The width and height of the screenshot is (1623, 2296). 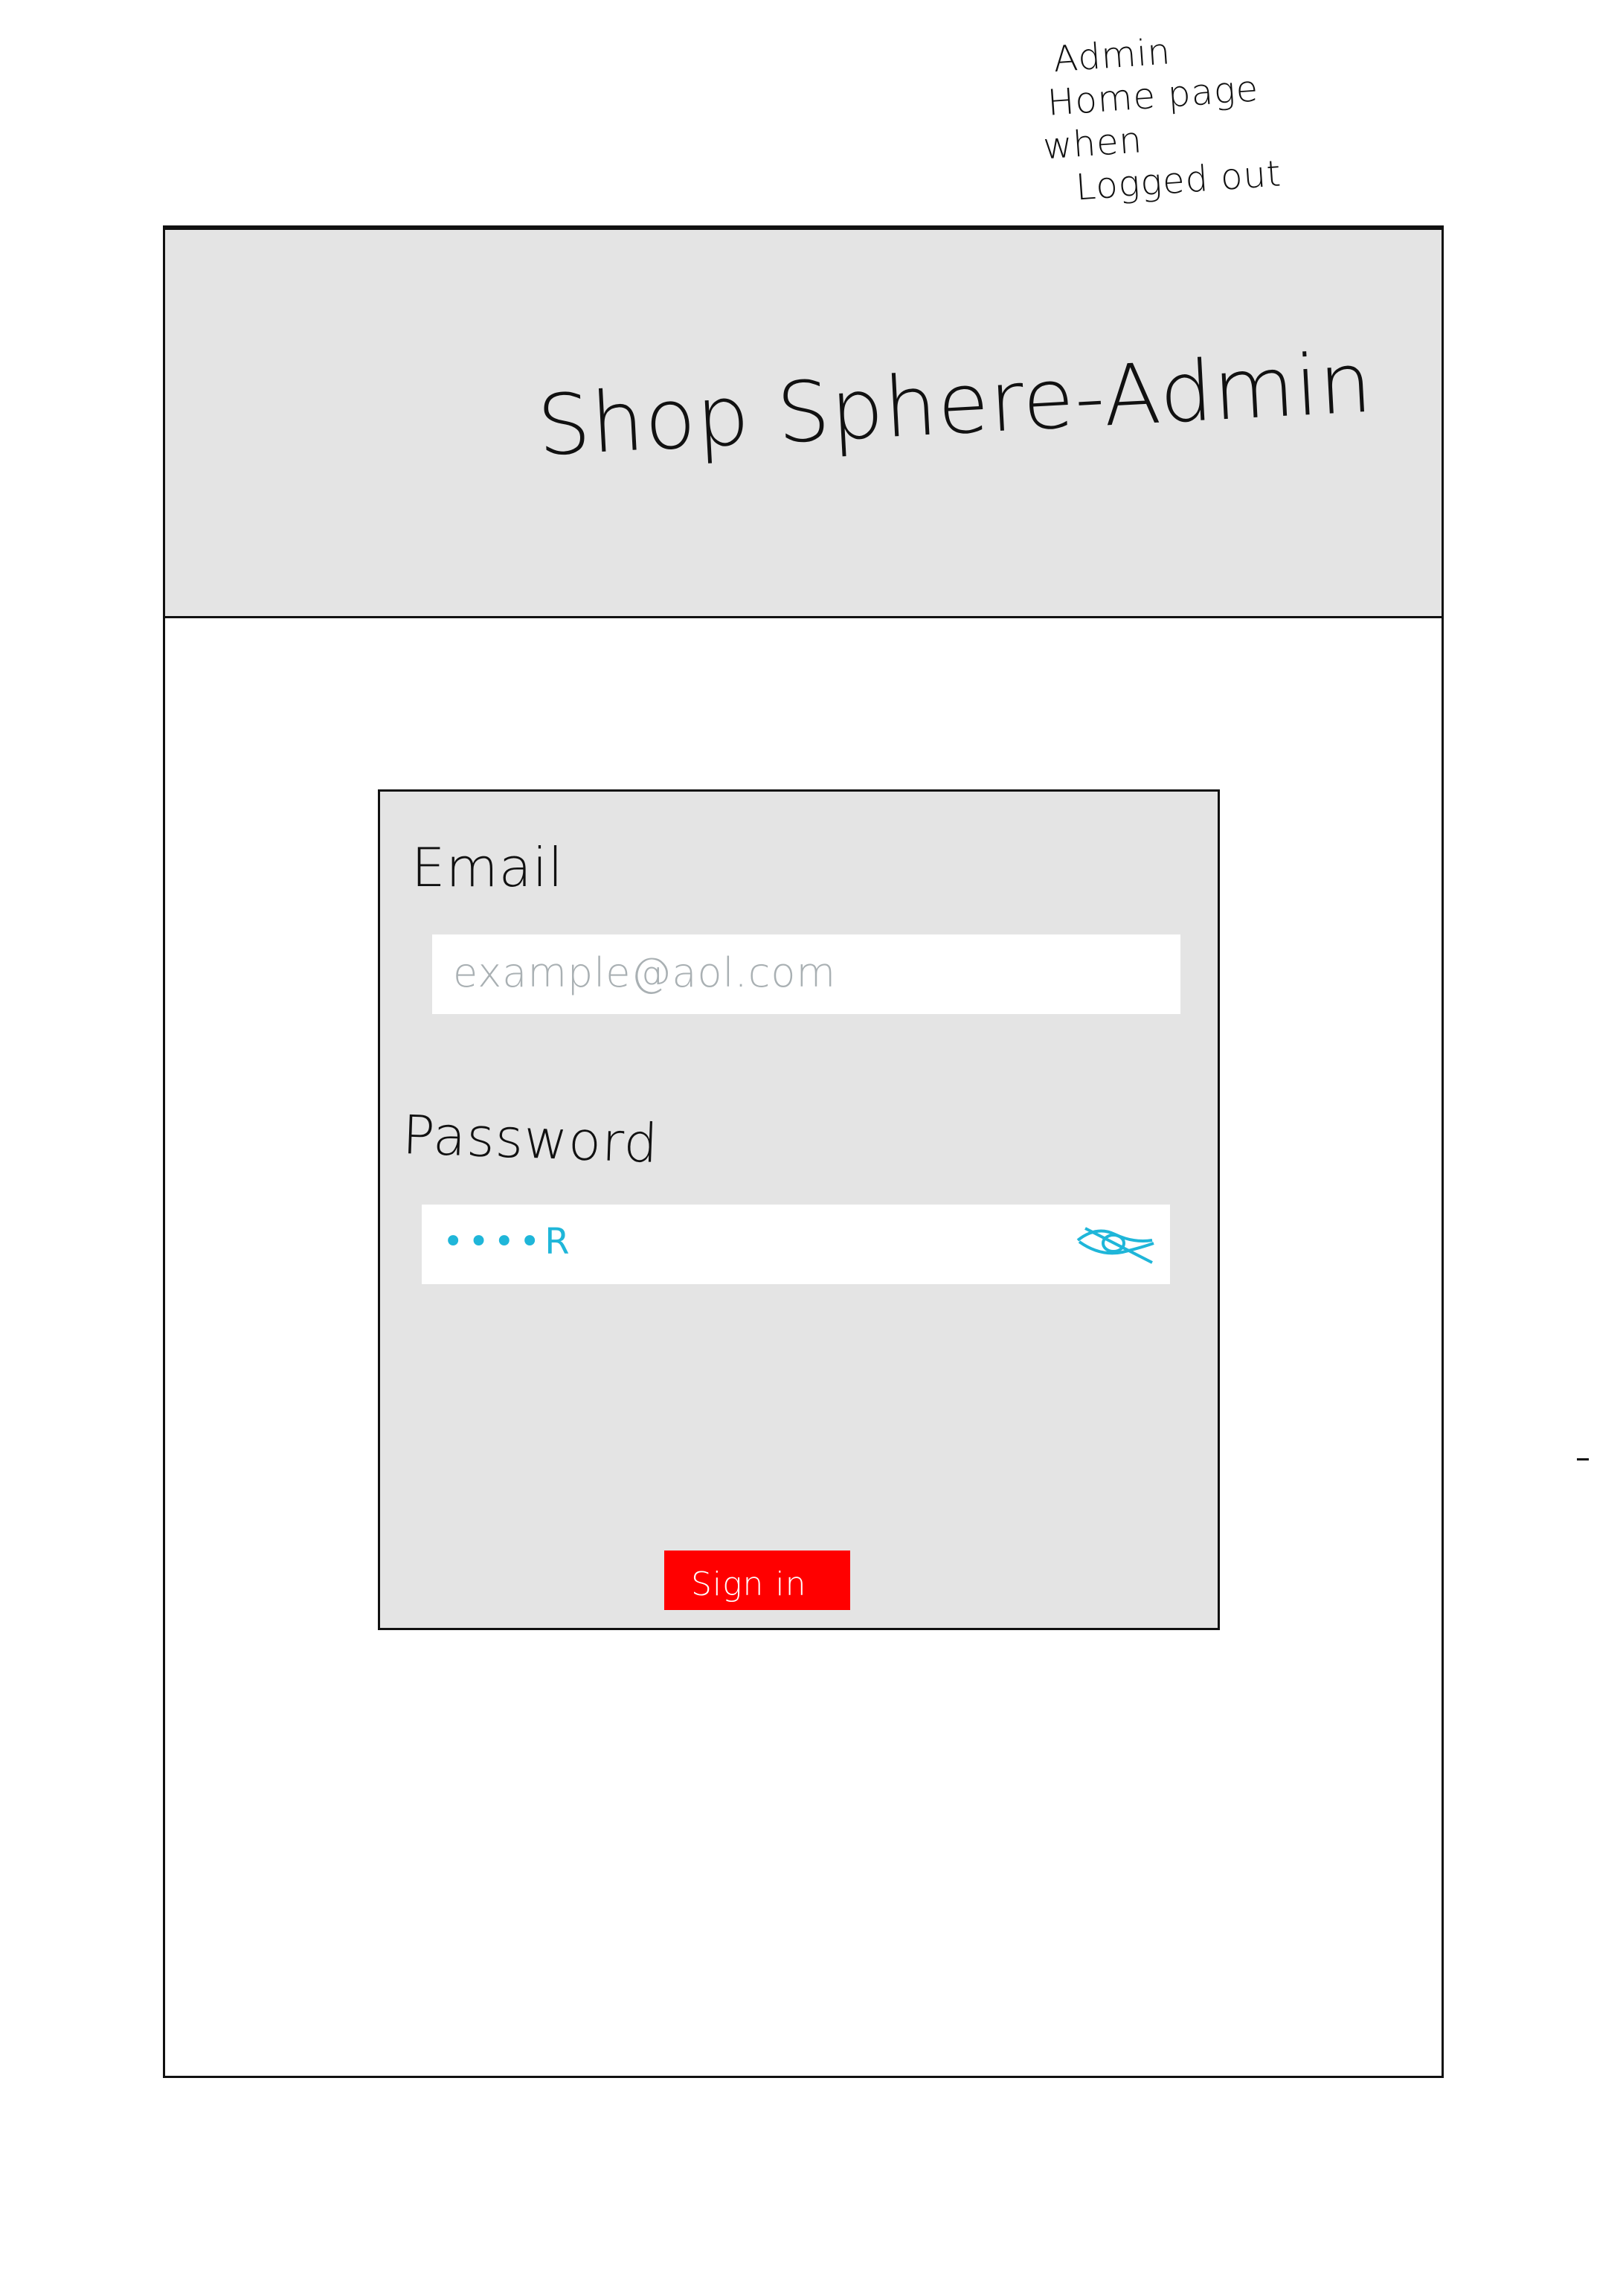 What do you see at coordinates (509, 1242) in the screenshot?
I see `password-value: ••••R` at bounding box center [509, 1242].